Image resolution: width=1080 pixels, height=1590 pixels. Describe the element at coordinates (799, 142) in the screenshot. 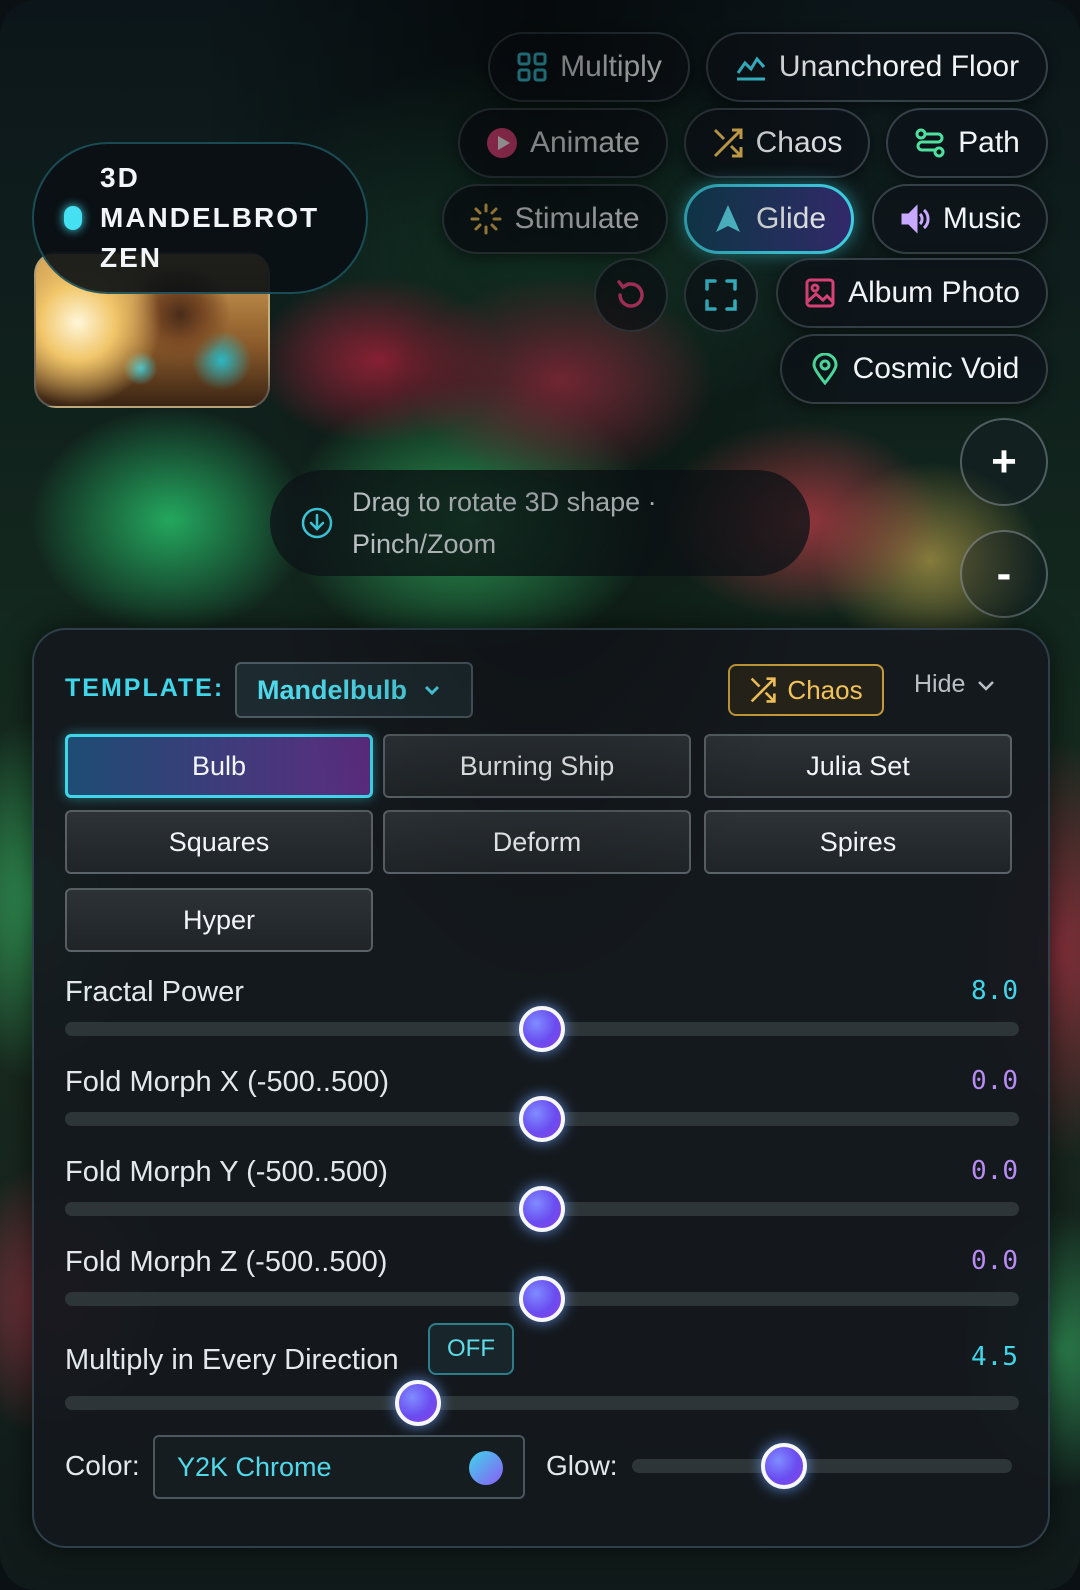

I see `chaos-label: Chaos` at that location.